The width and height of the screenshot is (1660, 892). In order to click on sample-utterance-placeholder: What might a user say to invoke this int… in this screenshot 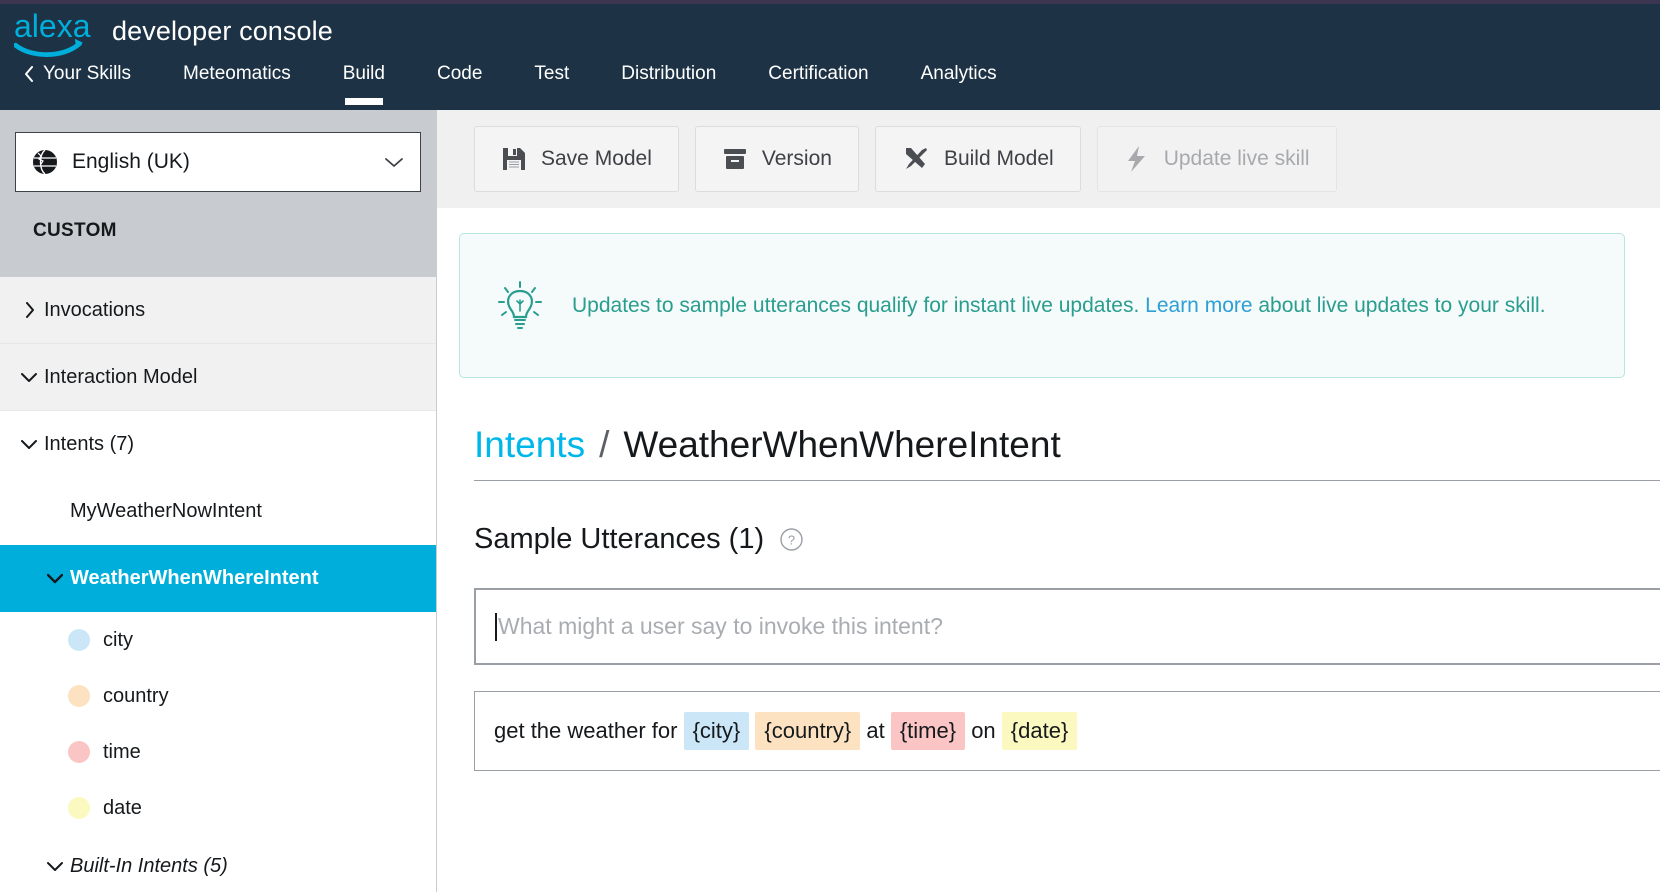, I will do `click(720, 626)`.